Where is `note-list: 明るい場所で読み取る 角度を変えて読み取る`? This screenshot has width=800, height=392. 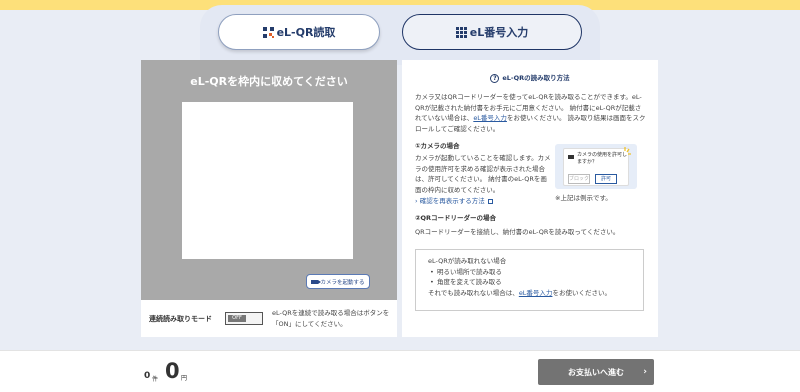 note-list: 明るい場所で読み取る 角度を変えて読み取る is located at coordinates (529, 277).